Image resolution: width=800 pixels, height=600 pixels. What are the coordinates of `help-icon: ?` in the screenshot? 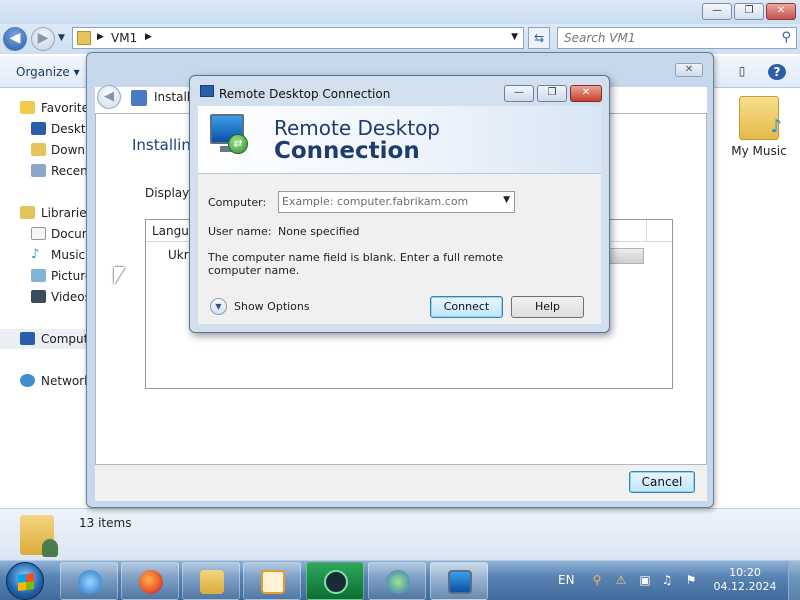 It's located at (777, 72).